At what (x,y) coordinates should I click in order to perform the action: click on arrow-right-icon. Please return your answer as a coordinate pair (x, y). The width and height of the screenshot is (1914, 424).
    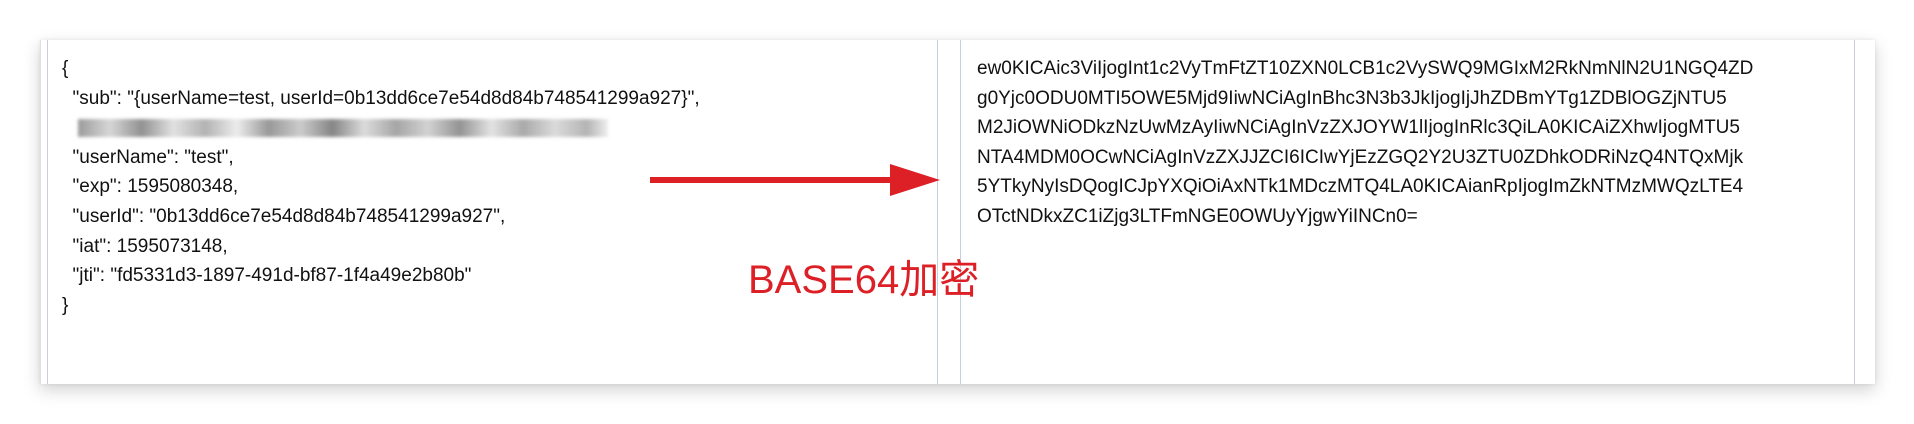
    Looking at the image, I should click on (795, 180).